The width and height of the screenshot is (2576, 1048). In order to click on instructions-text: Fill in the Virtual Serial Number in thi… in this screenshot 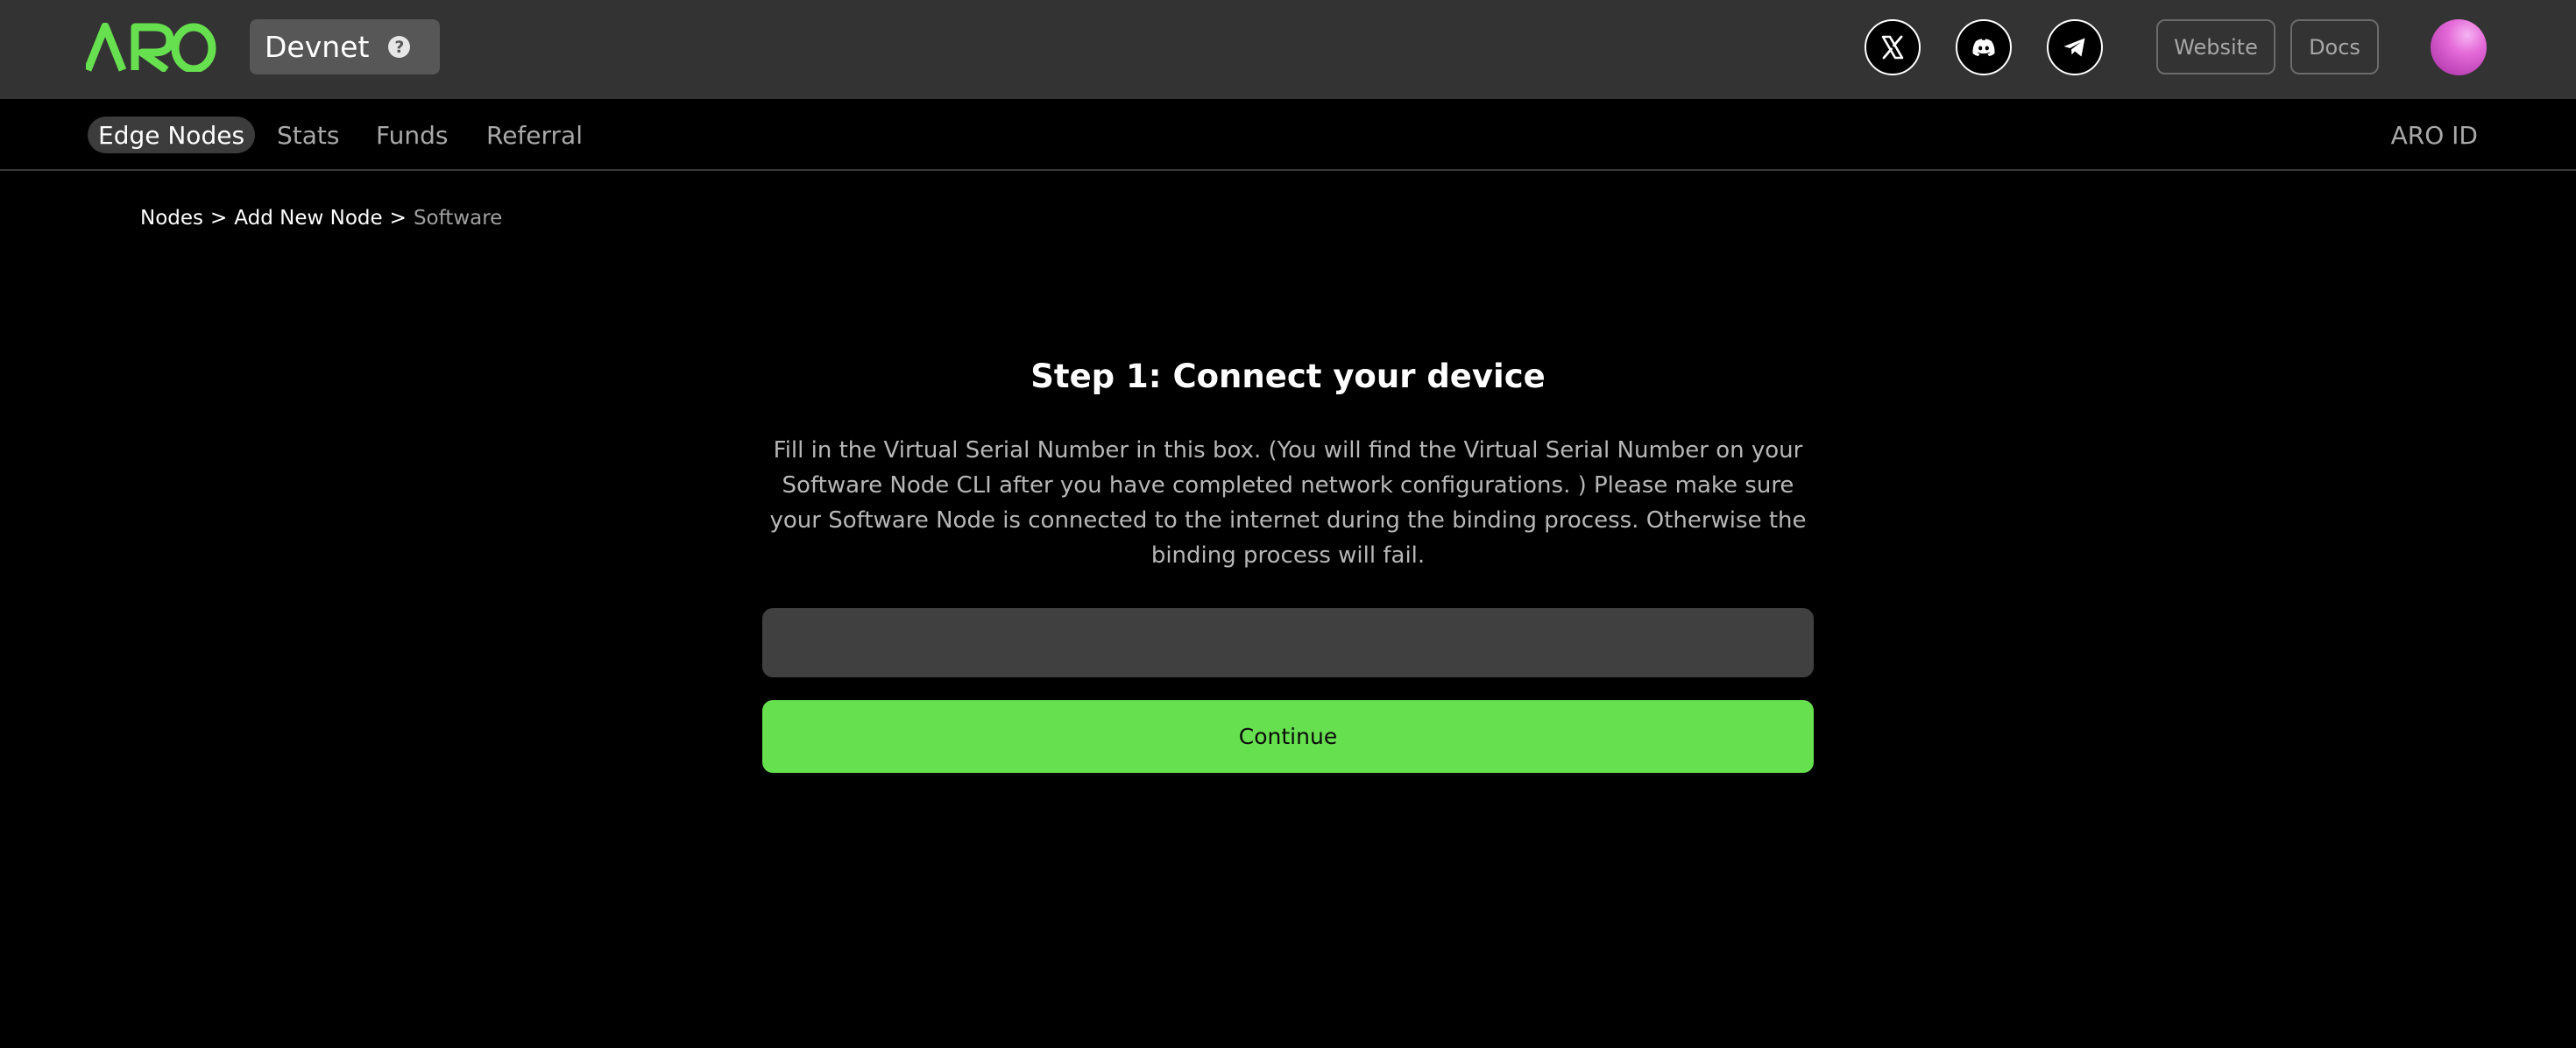, I will do `click(1288, 503)`.